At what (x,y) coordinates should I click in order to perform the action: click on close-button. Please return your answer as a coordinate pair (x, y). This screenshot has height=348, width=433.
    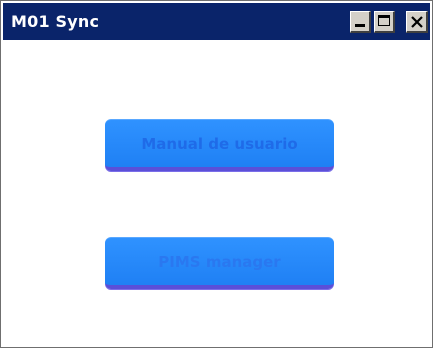
    Looking at the image, I should click on (417, 22).